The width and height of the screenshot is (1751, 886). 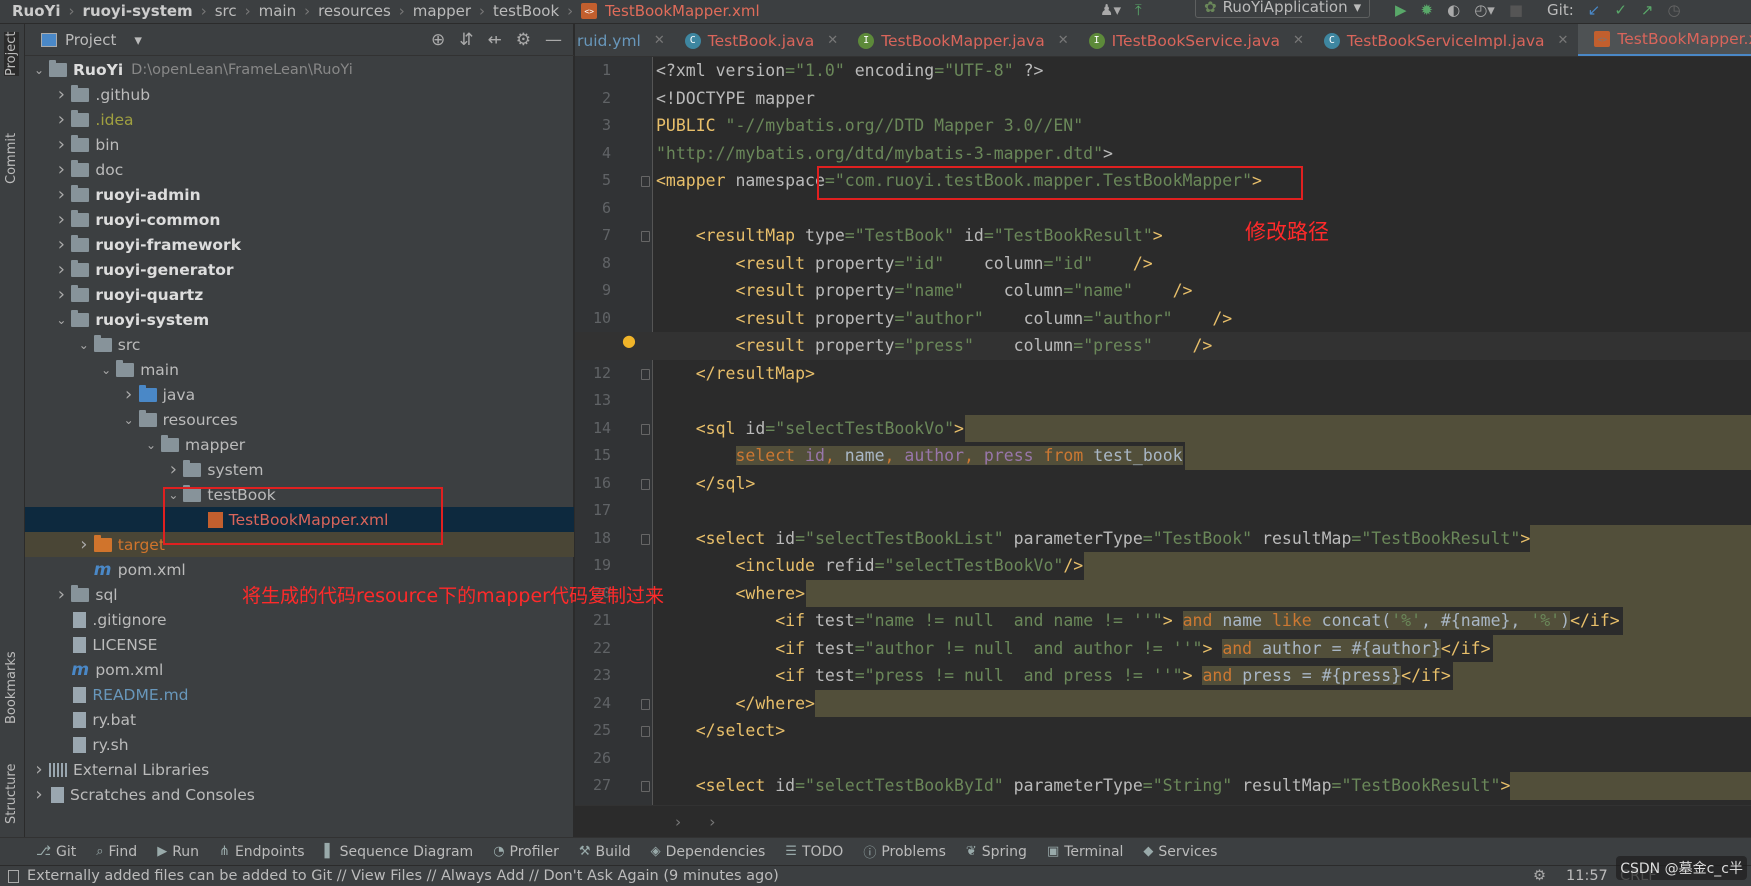 What do you see at coordinates (36, 11) in the screenshot?
I see `breadcrumb-item: RuoYi` at bounding box center [36, 11].